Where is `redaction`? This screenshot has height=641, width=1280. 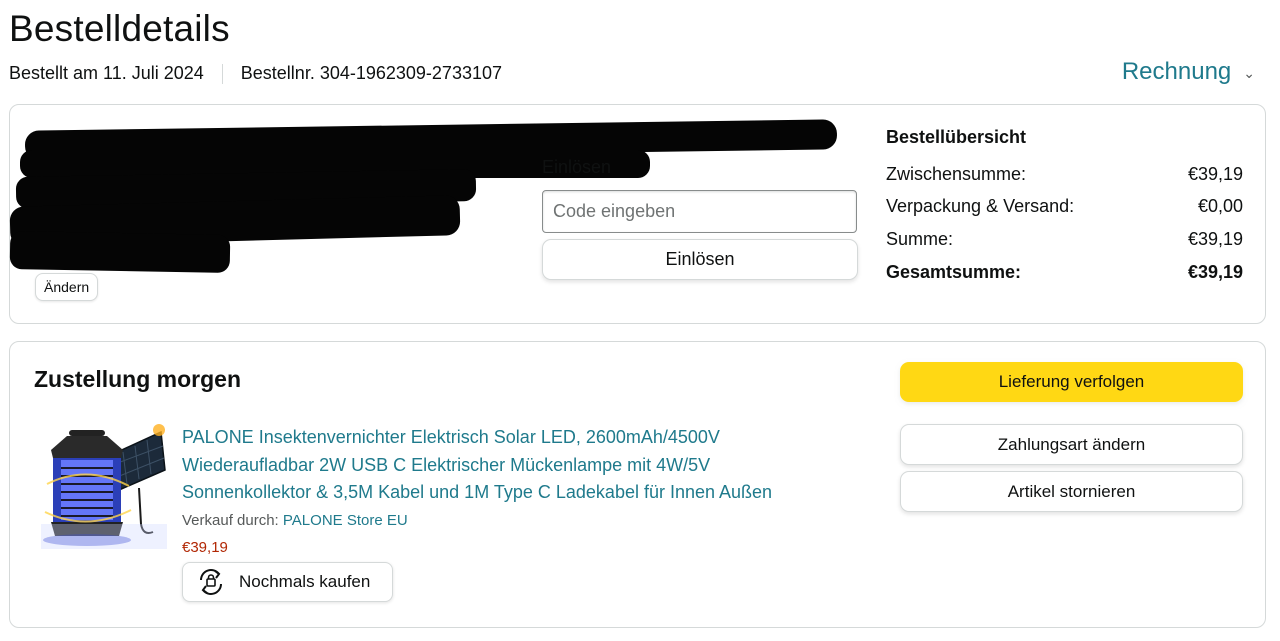
redaction is located at coordinates (120, 252).